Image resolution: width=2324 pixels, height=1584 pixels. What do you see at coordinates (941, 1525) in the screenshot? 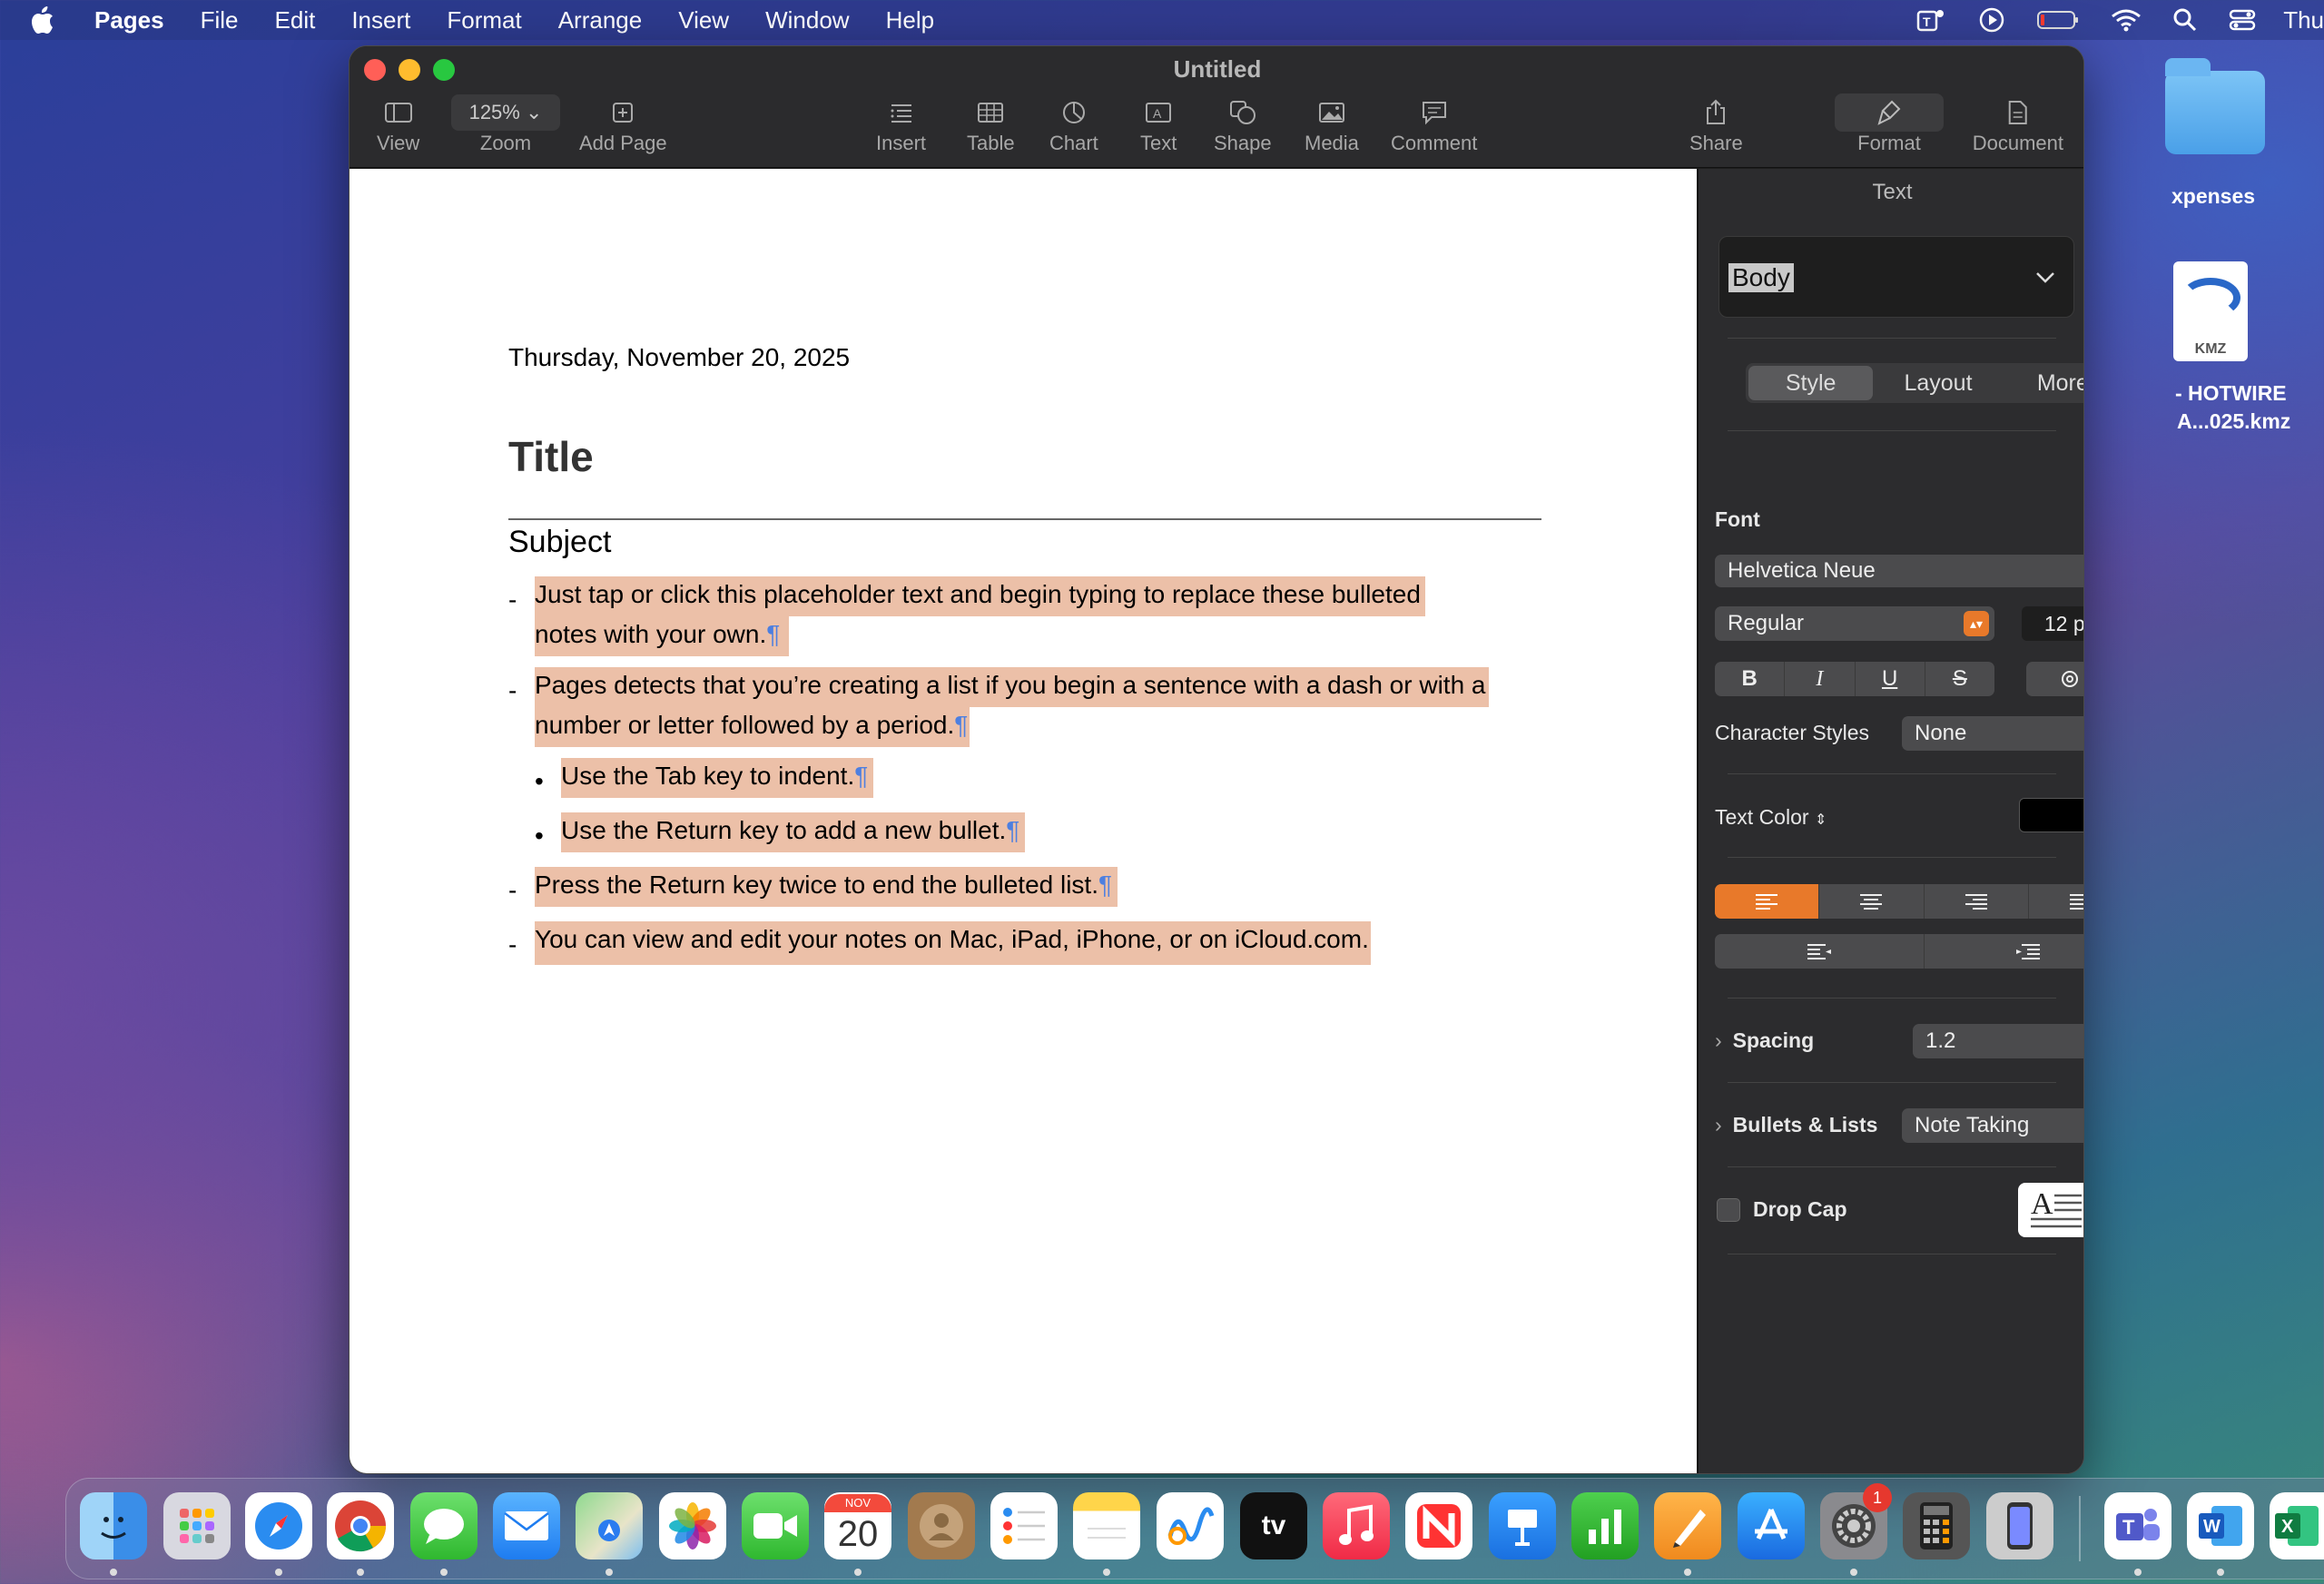
I see `contacts-icon` at bounding box center [941, 1525].